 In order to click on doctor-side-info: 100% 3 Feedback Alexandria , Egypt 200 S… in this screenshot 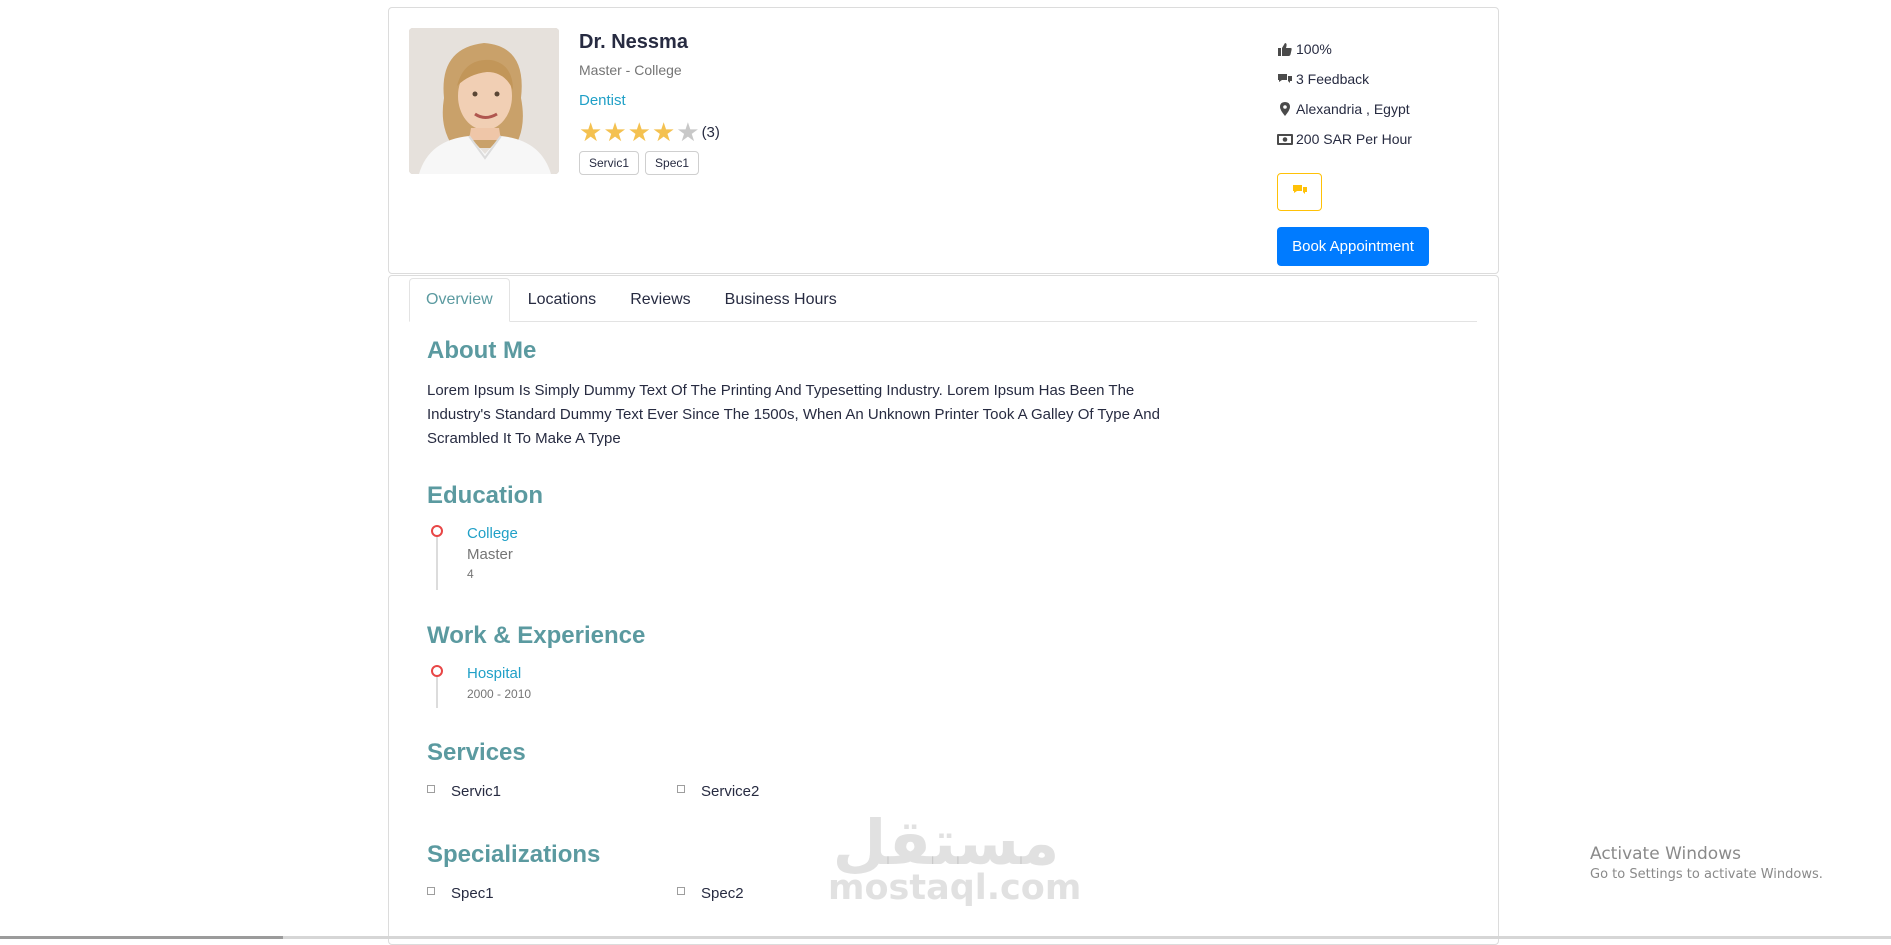, I will do `click(1353, 150)`.